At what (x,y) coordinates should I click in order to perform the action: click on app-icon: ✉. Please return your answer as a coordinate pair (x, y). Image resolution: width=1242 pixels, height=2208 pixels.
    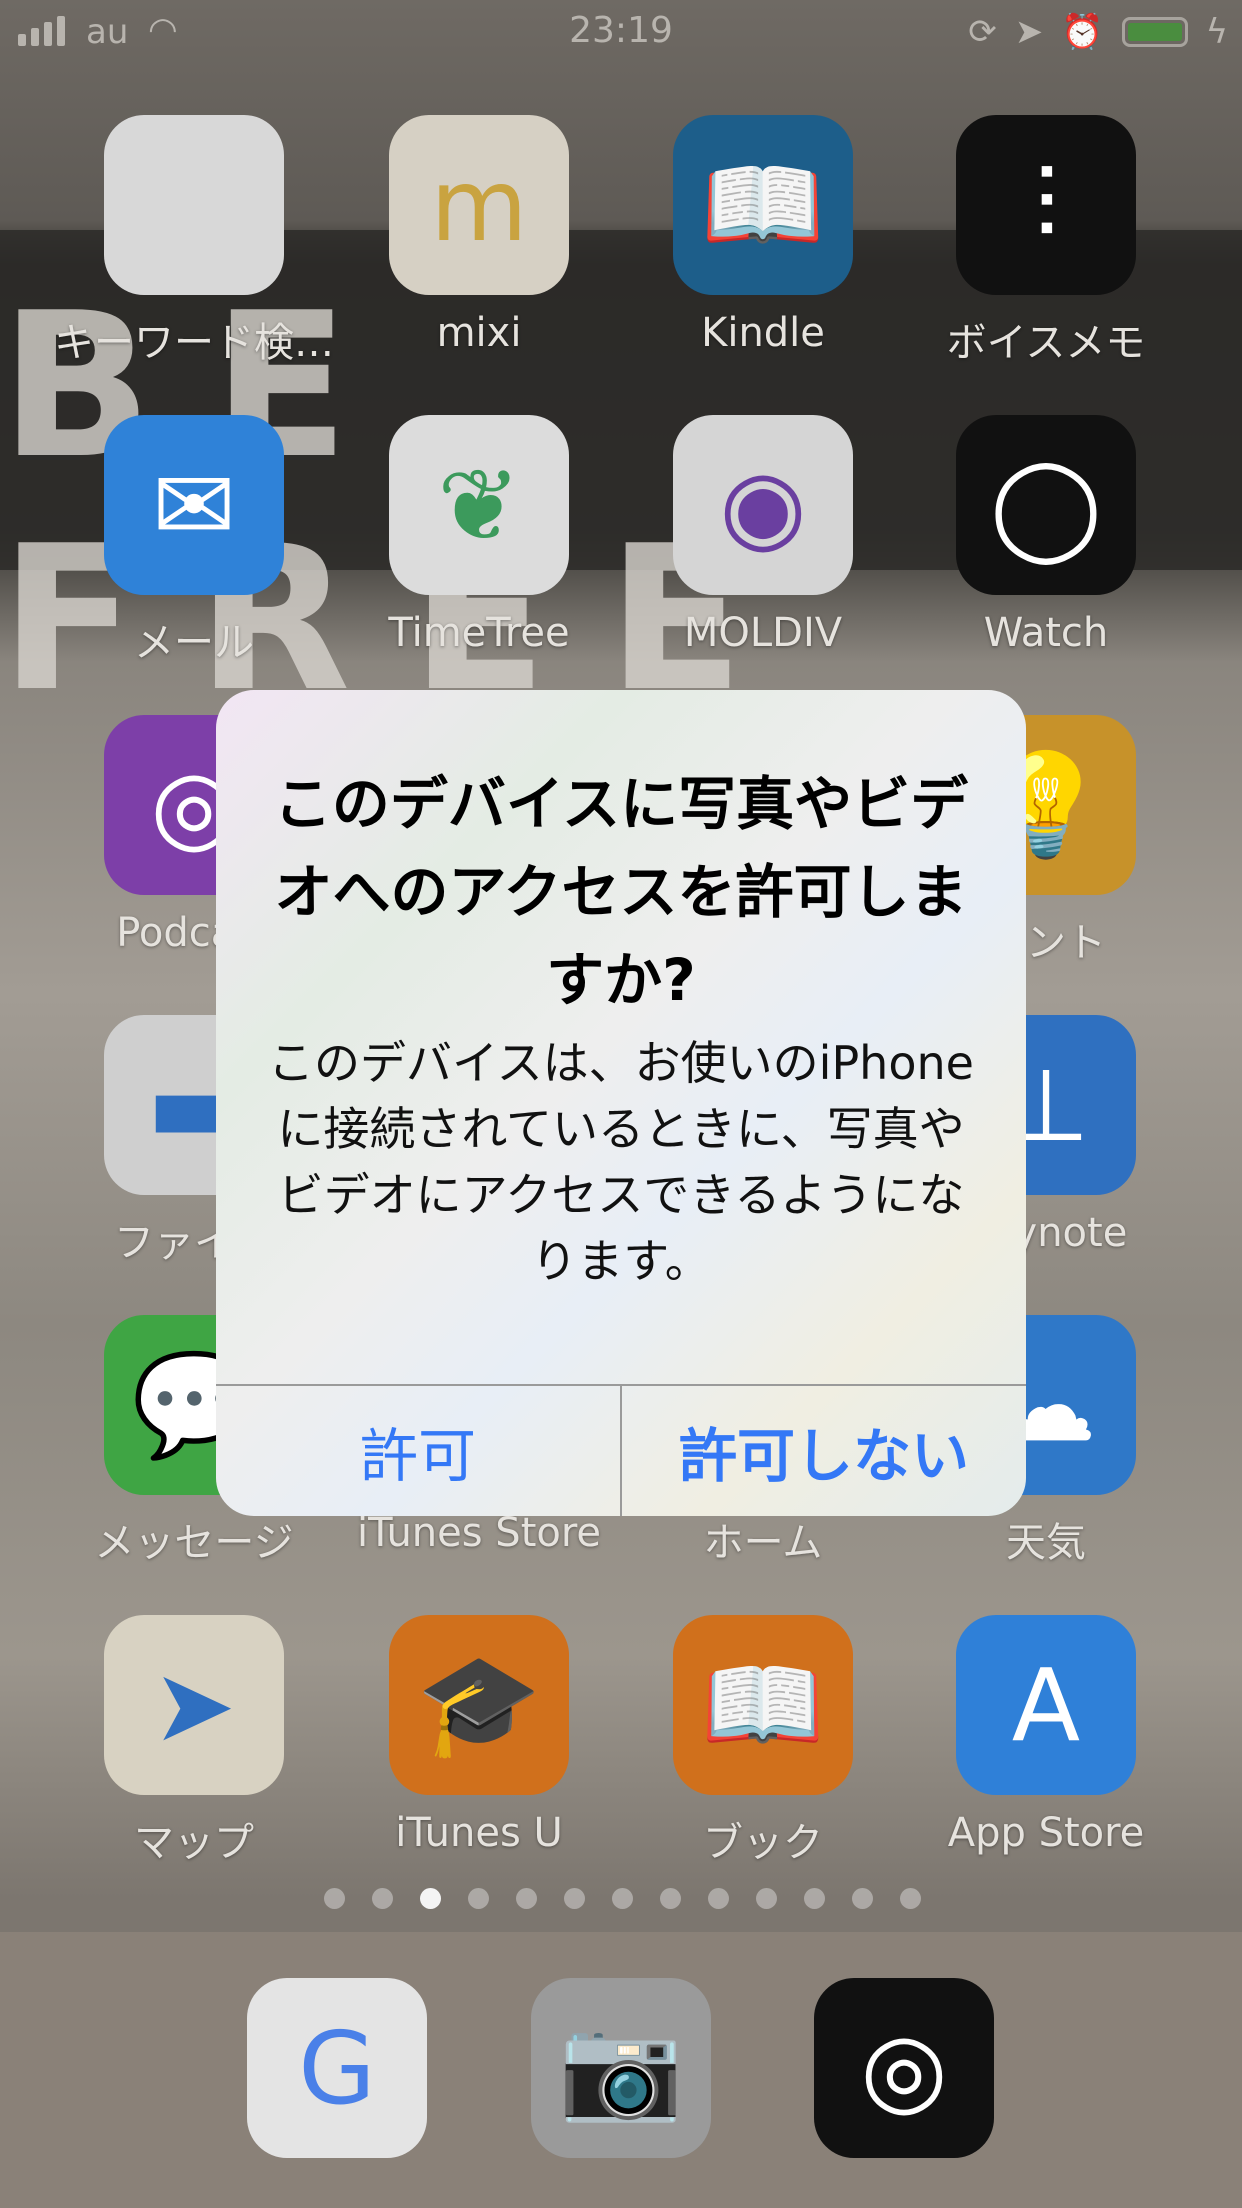
    Looking at the image, I should click on (194, 505).